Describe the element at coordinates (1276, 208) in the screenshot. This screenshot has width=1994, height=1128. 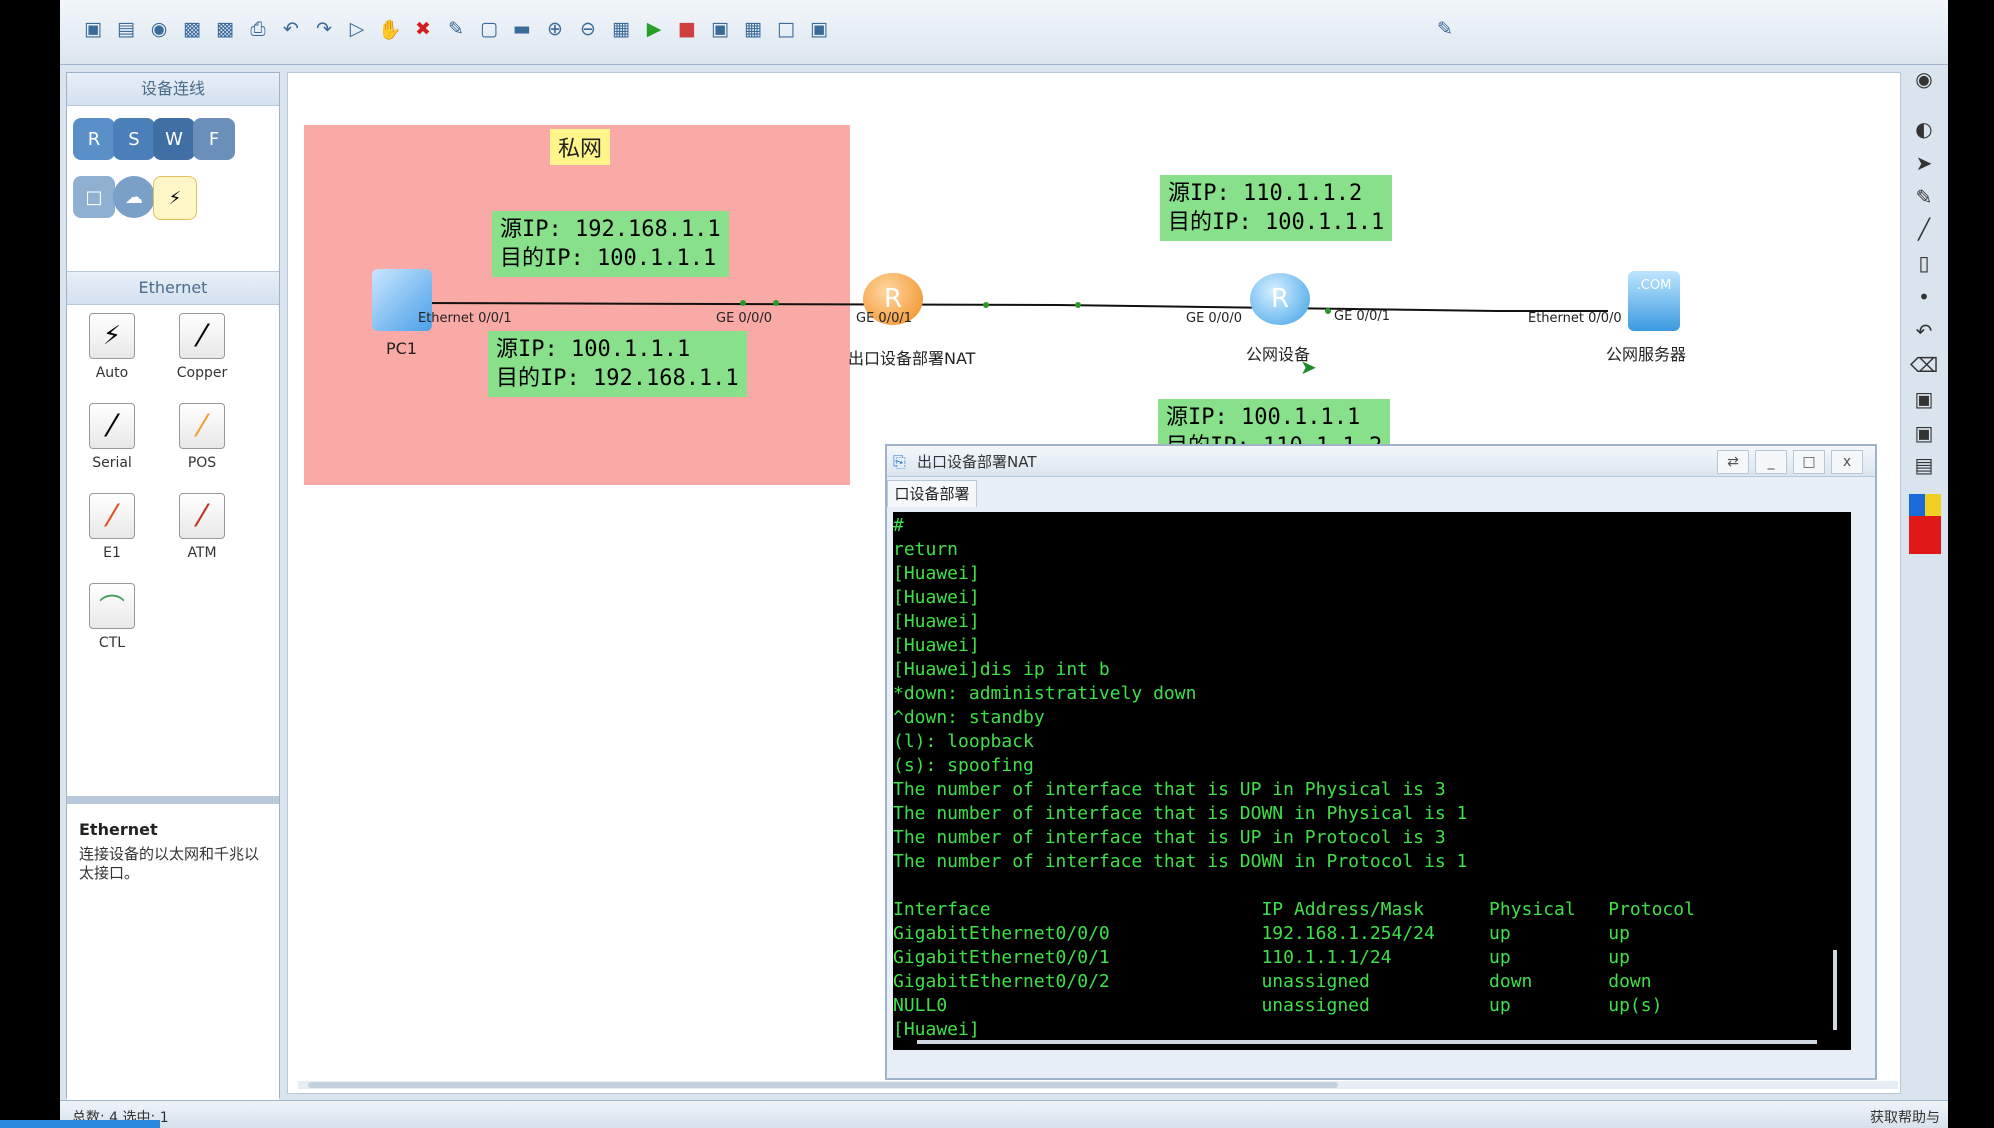
I see `packet-note-3: 源IP: 110.1.1.2 目的IP: 100.1.1.1` at that location.